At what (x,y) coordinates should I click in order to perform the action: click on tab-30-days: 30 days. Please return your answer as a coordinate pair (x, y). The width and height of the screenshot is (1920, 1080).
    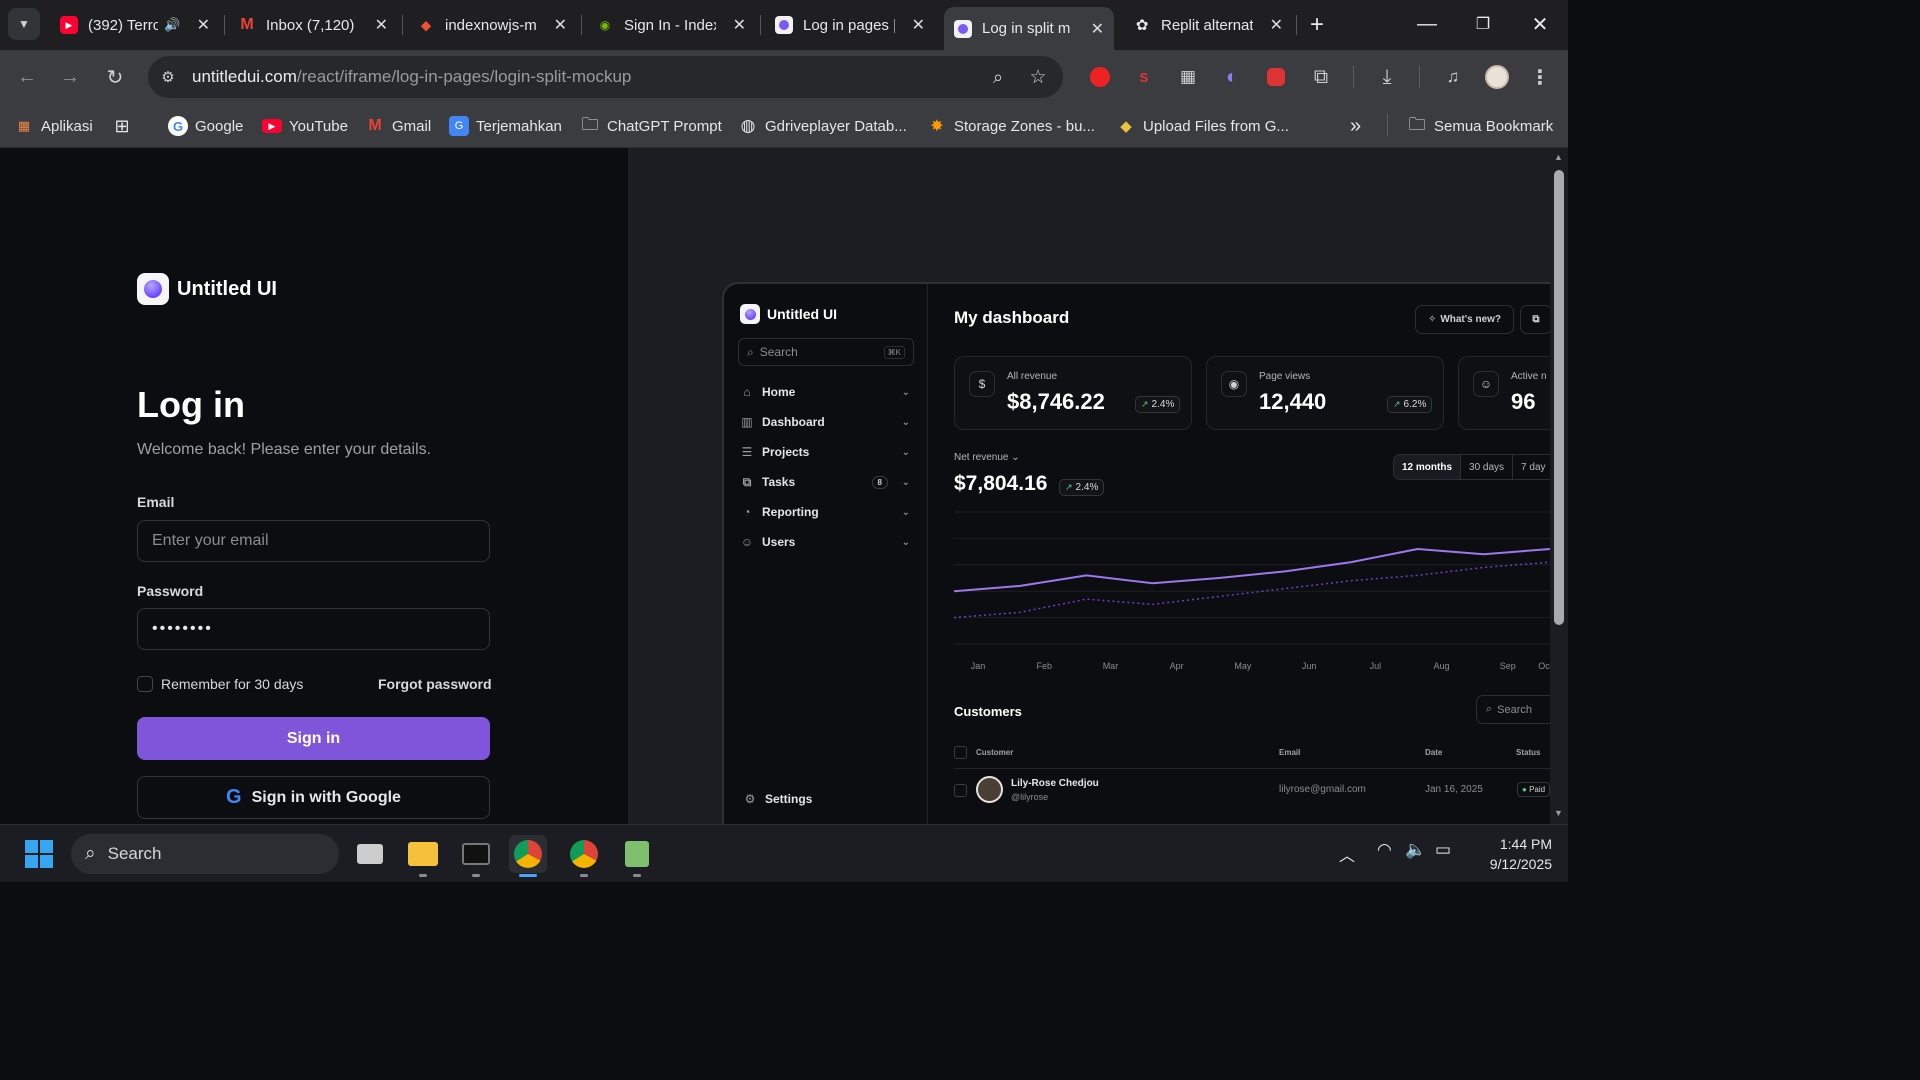
    Looking at the image, I should click on (1487, 467).